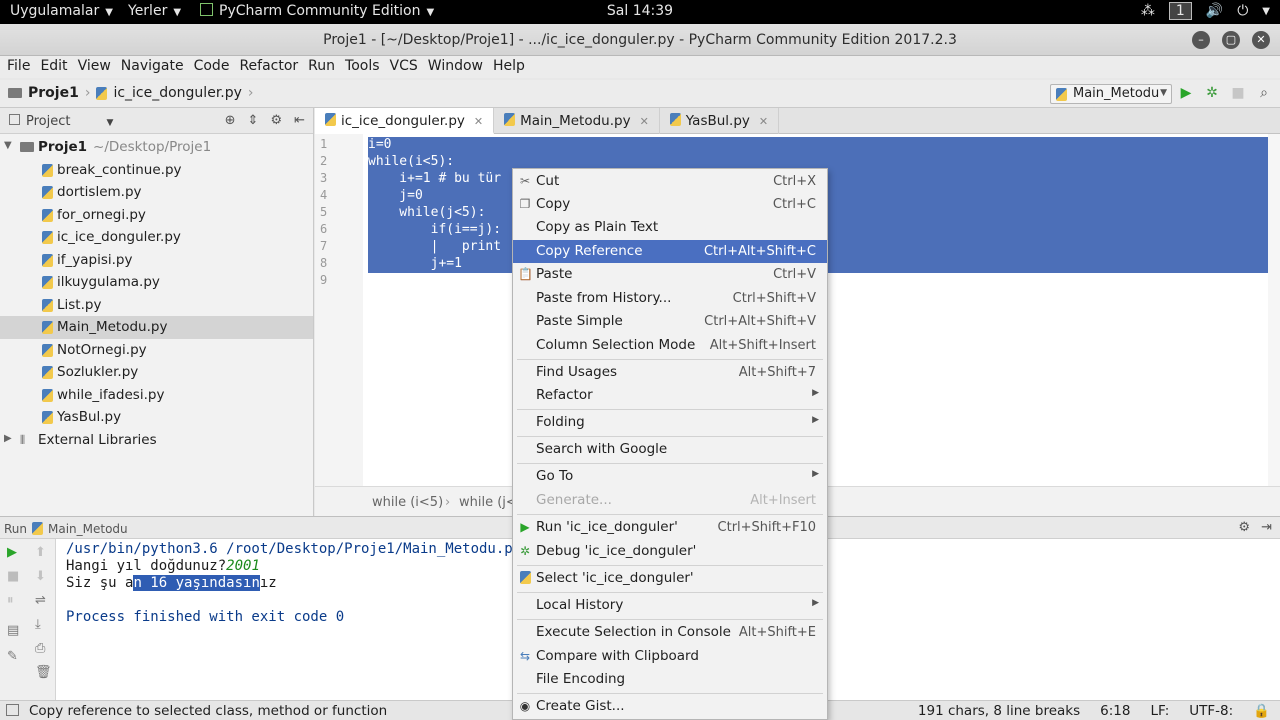 The width and height of the screenshot is (1280, 720). What do you see at coordinates (670, 476) in the screenshot?
I see `menu-item-go-to: Go To ▶` at bounding box center [670, 476].